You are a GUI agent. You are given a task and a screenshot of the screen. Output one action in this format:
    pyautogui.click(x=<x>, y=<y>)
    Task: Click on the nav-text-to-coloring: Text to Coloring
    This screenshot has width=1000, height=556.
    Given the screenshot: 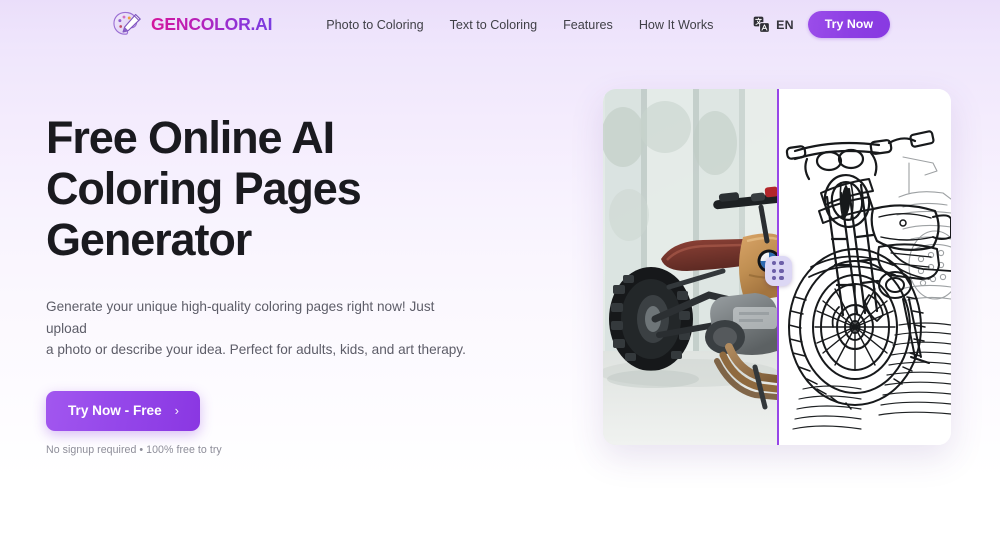 What is the action you would take?
    pyautogui.click(x=494, y=25)
    